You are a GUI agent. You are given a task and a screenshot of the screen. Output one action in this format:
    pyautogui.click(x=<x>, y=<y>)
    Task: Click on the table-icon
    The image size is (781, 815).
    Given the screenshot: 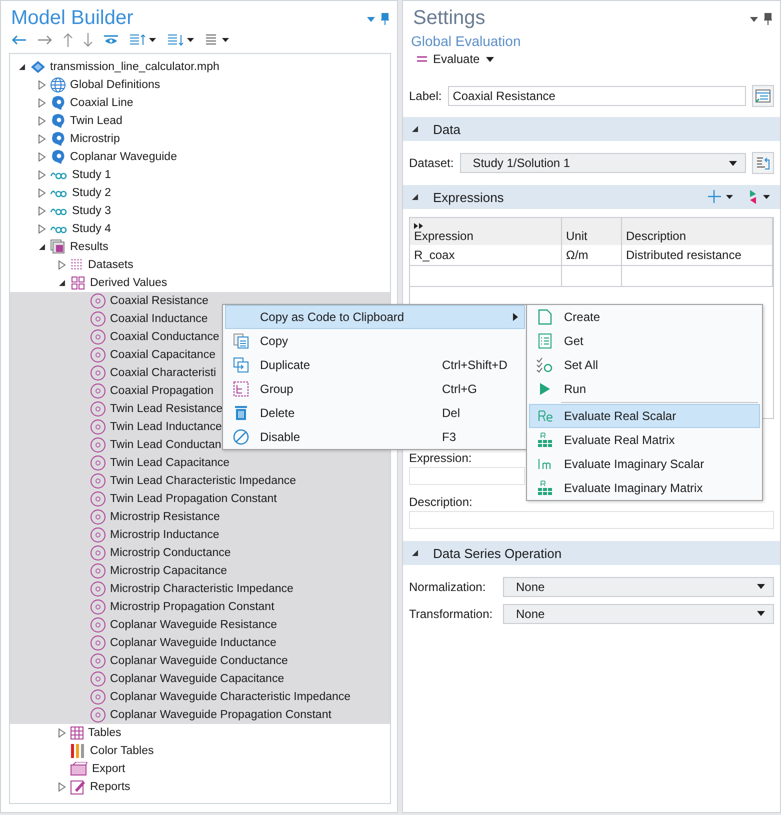 What is the action you would take?
    pyautogui.click(x=77, y=733)
    